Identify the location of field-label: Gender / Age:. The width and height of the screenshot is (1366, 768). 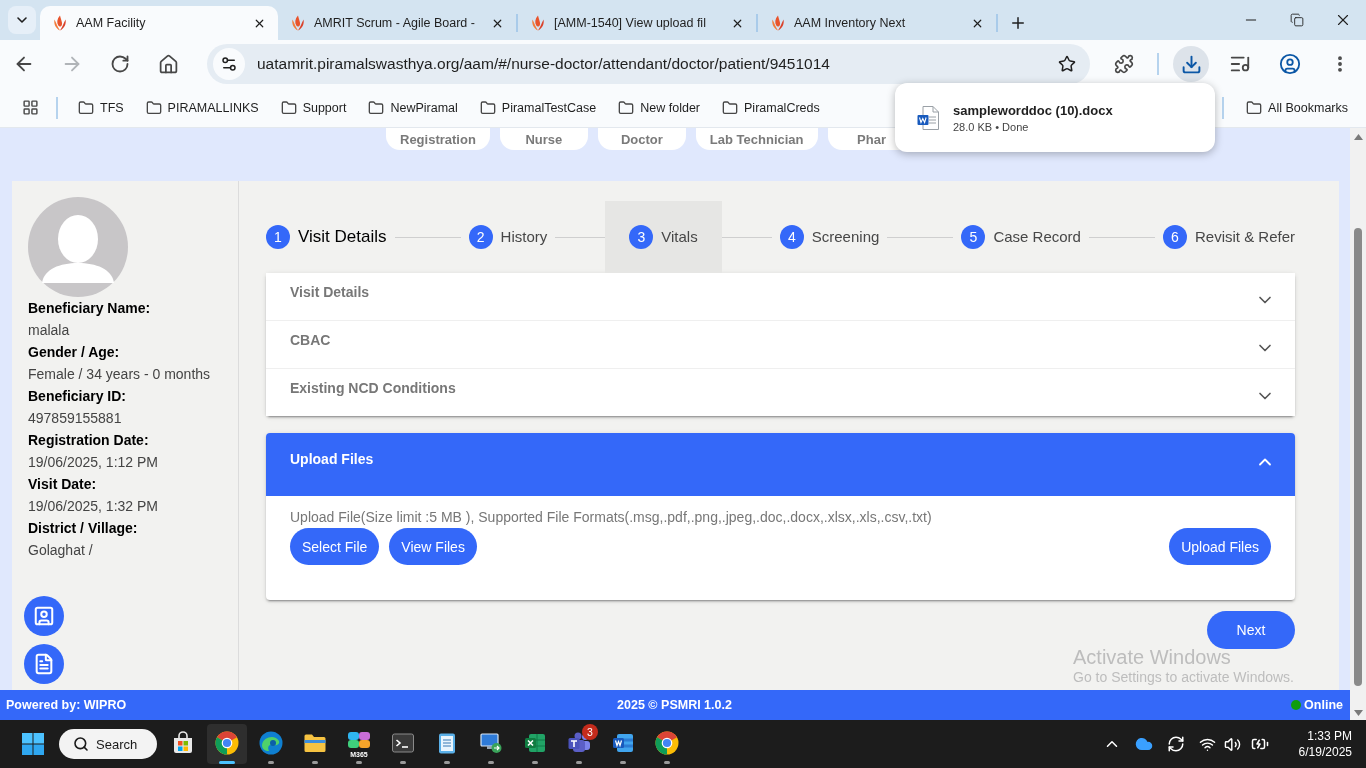
(74, 352).